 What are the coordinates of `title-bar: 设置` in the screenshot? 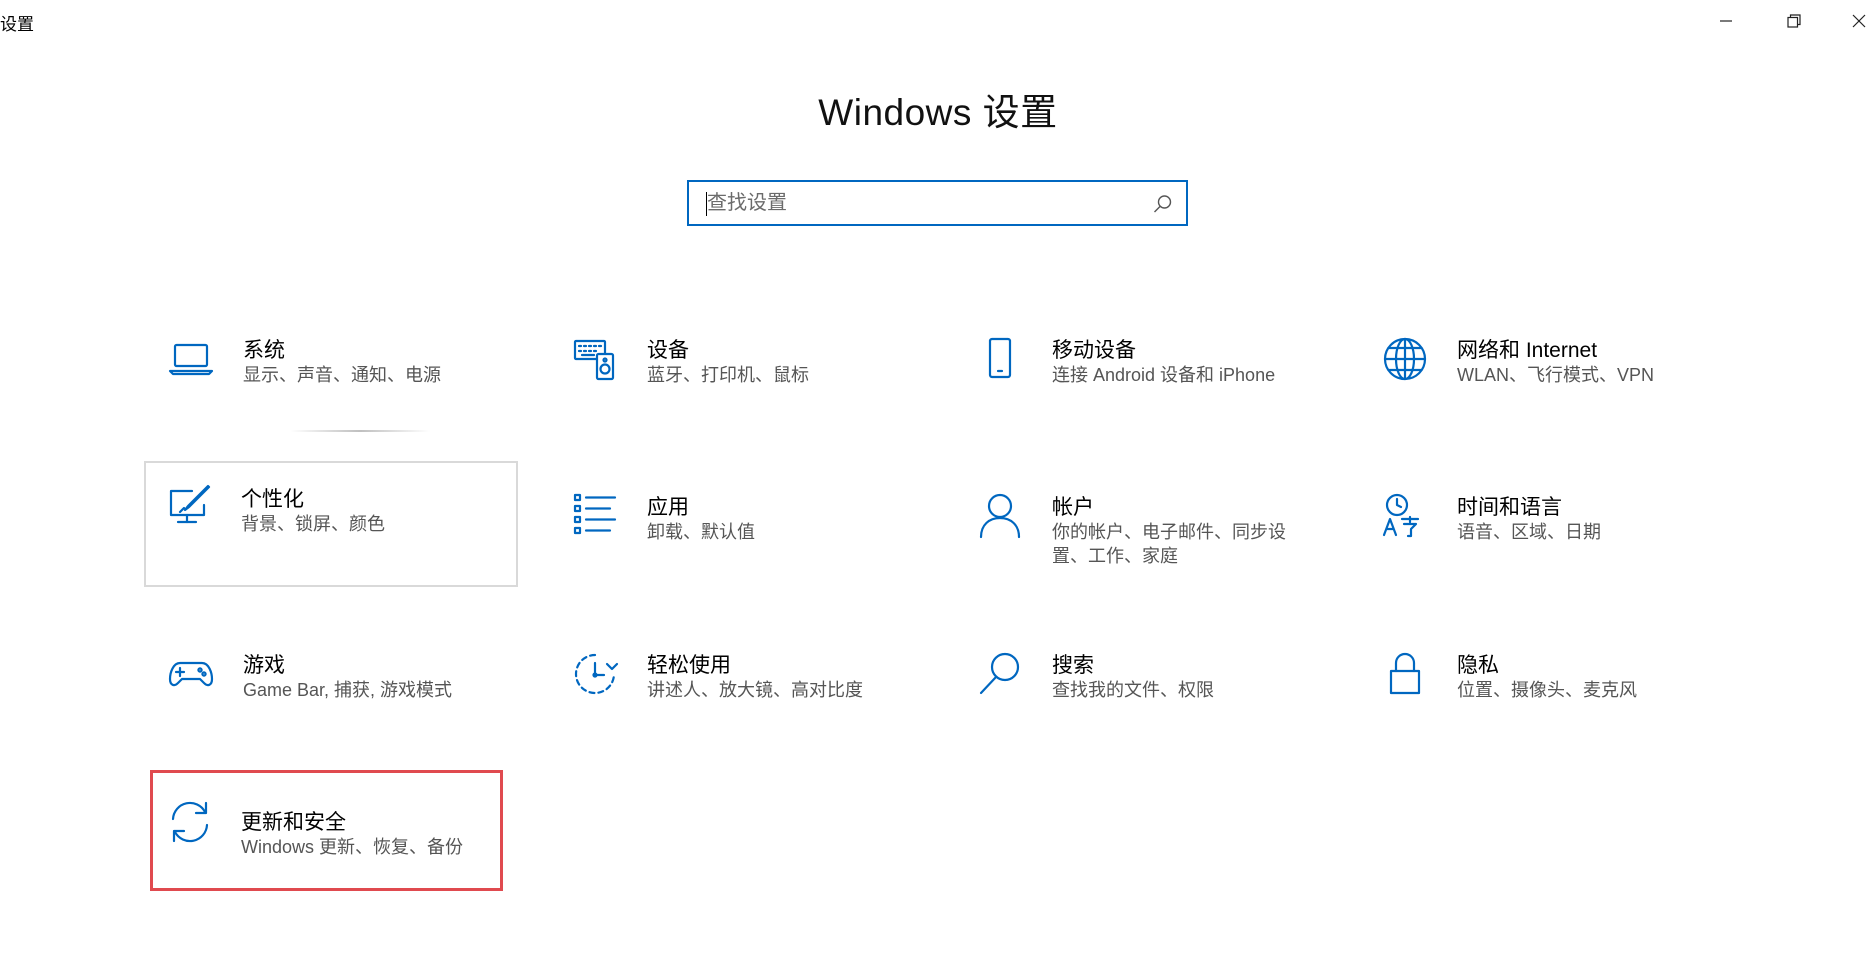 It's located at (933, 21).